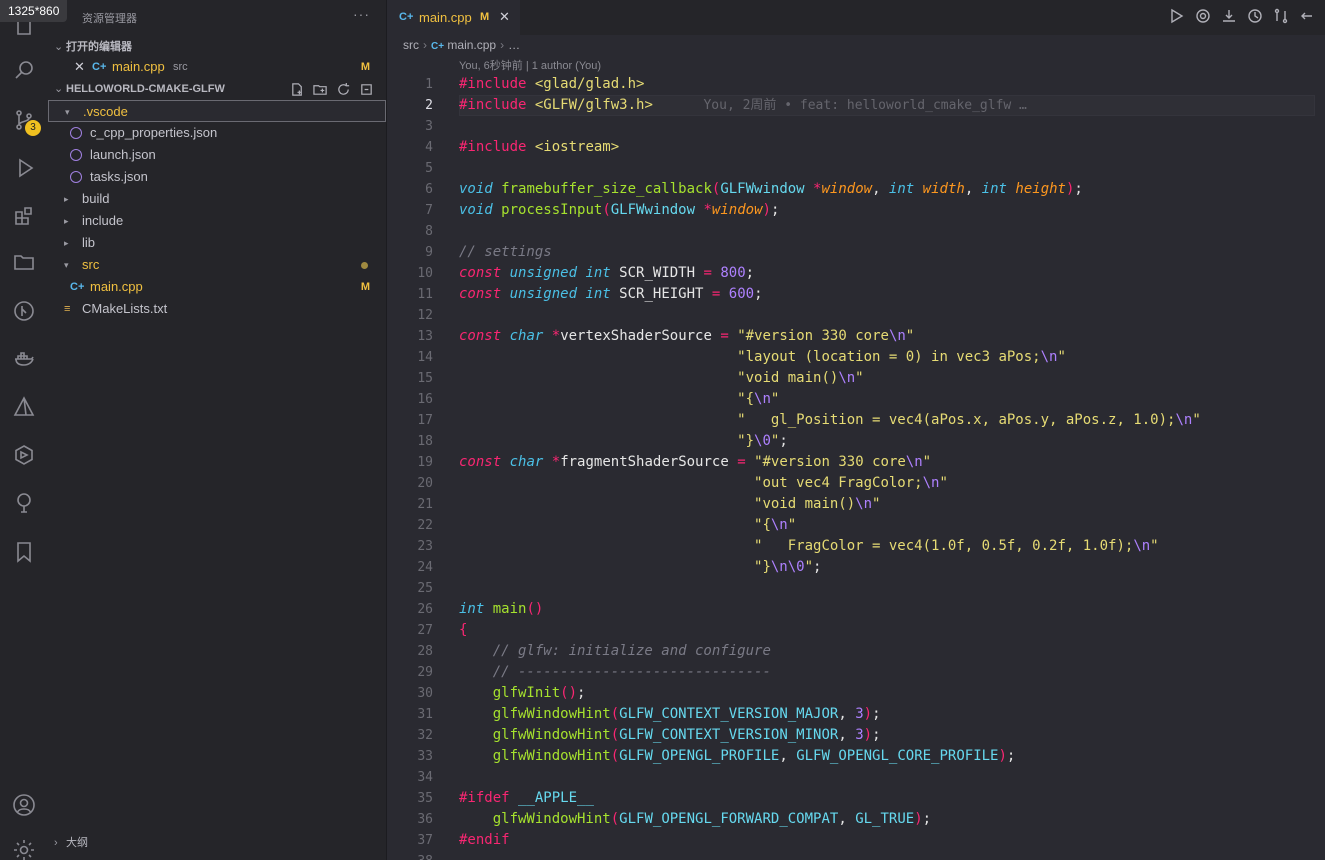 Image resolution: width=1325 pixels, height=860 pixels. Describe the element at coordinates (366, 89) in the screenshot. I see `collapse-all-icon` at that location.